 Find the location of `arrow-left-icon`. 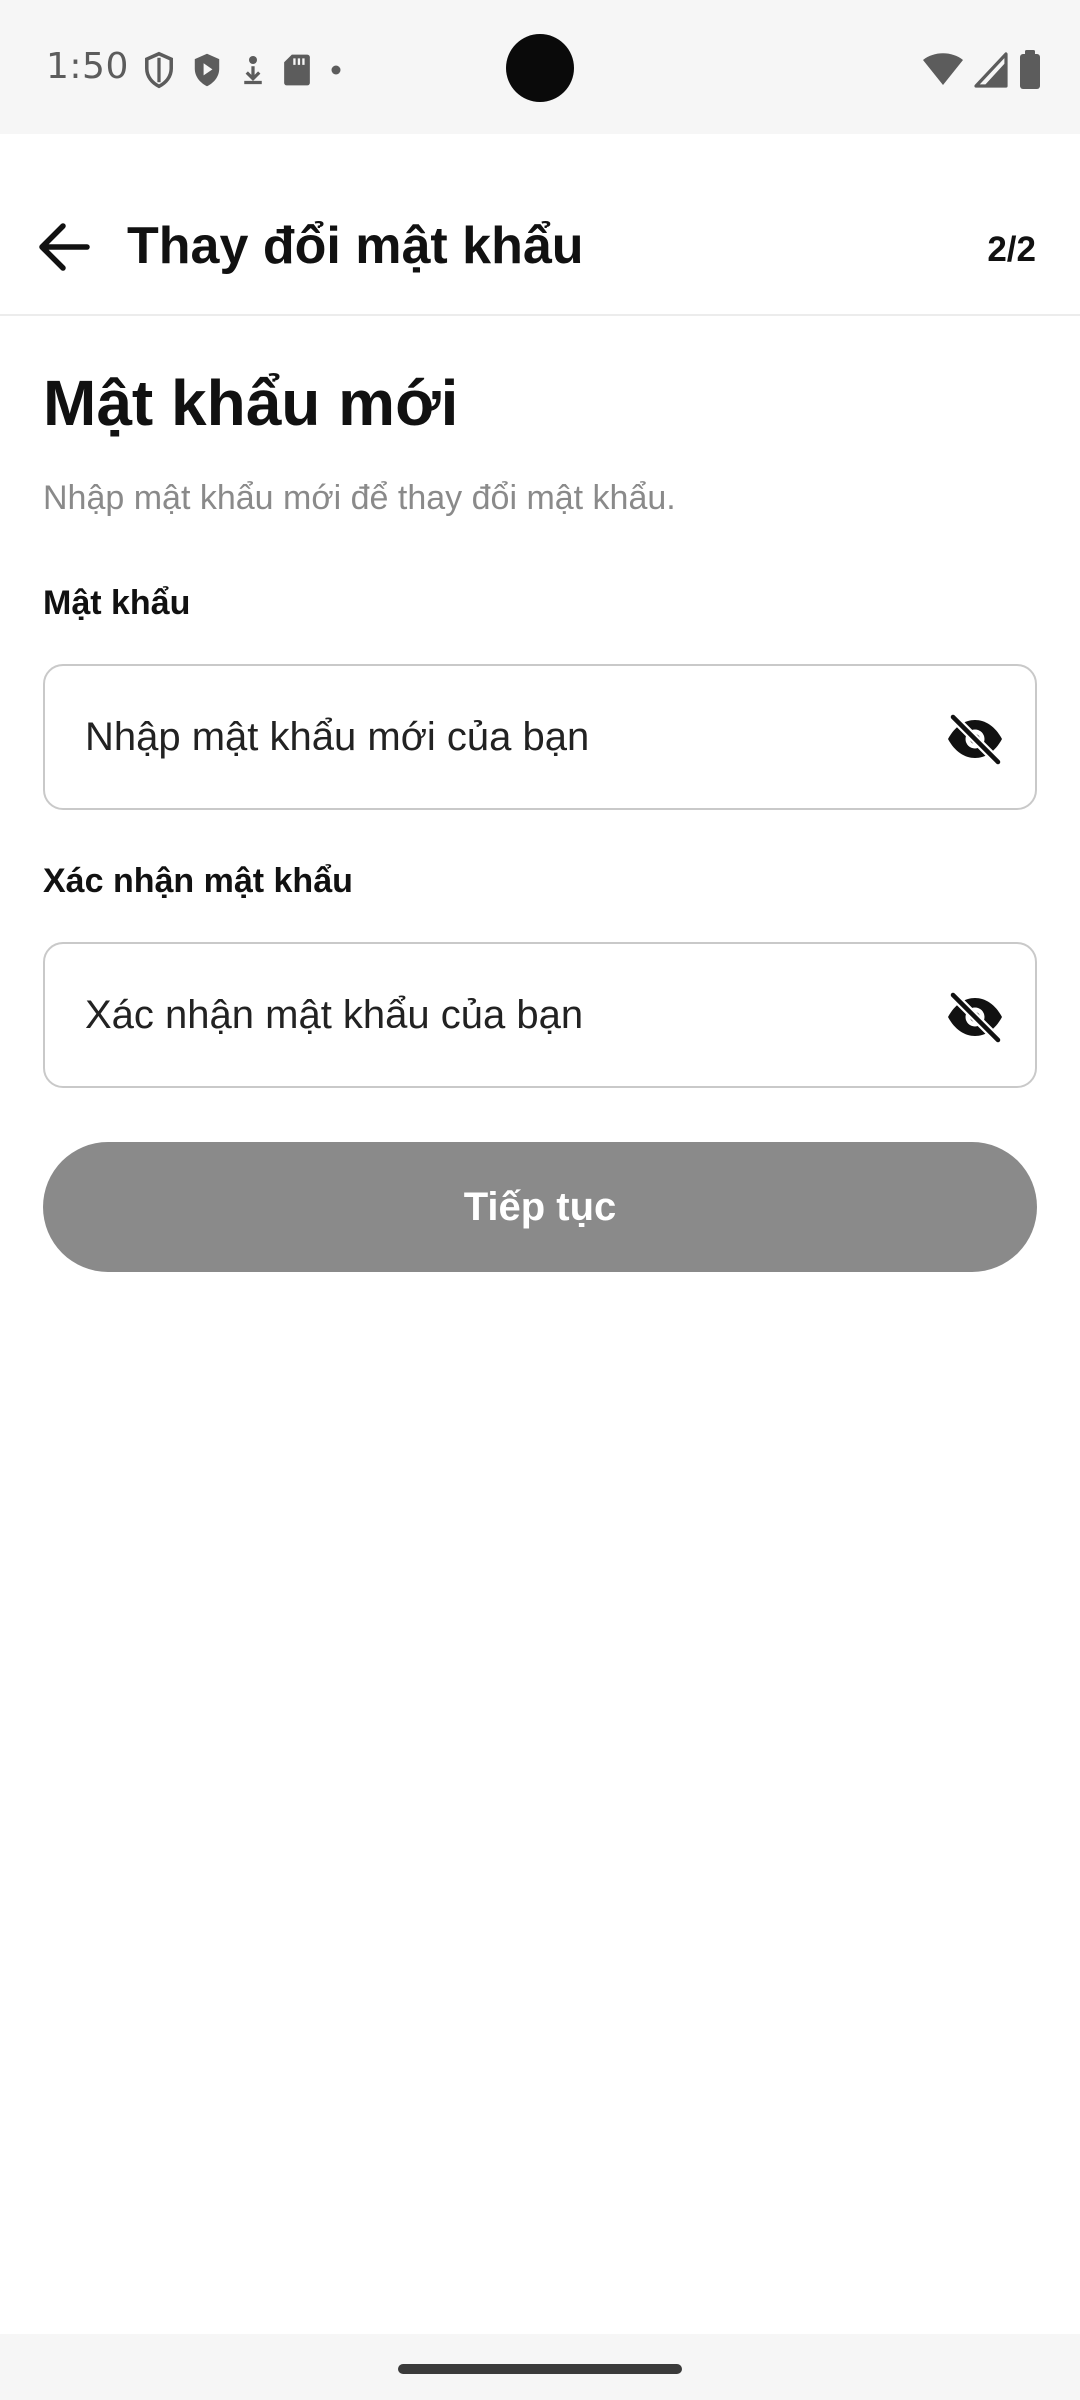

arrow-left-icon is located at coordinates (64, 247).